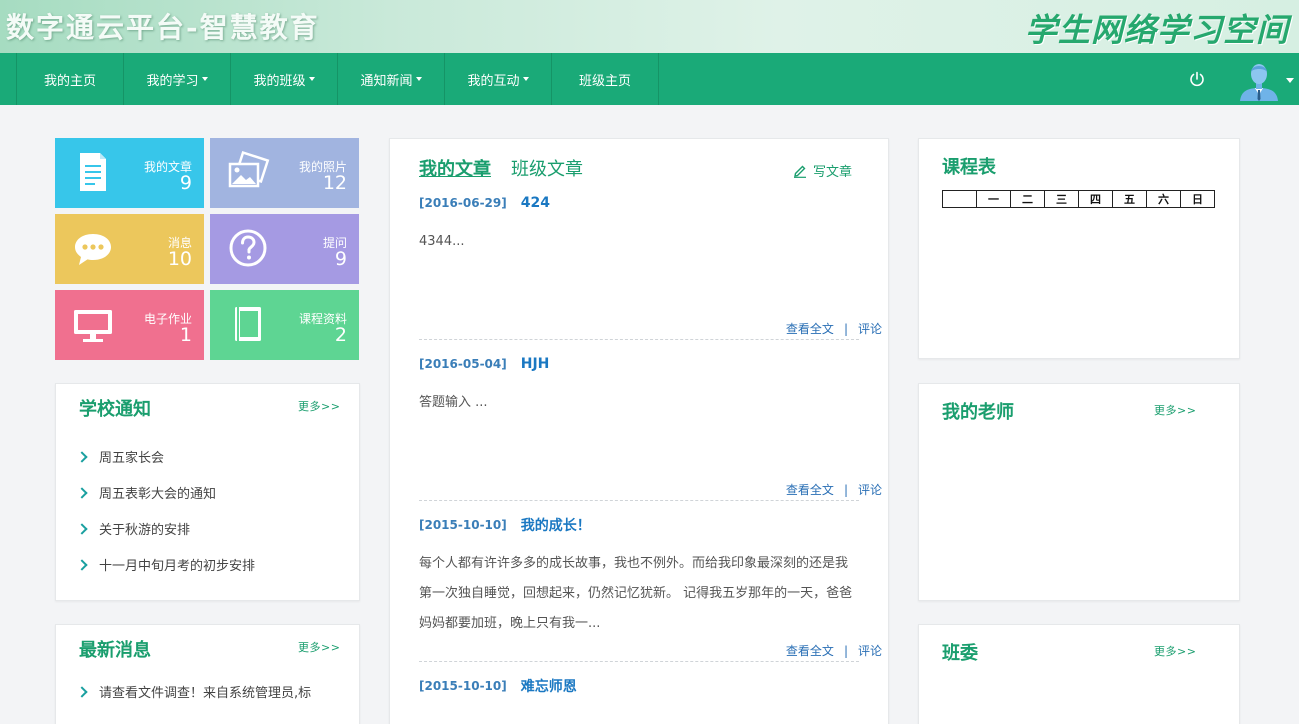 The image size is (1299, 724). I want to click on tile-count: 9, so click(185, 183).